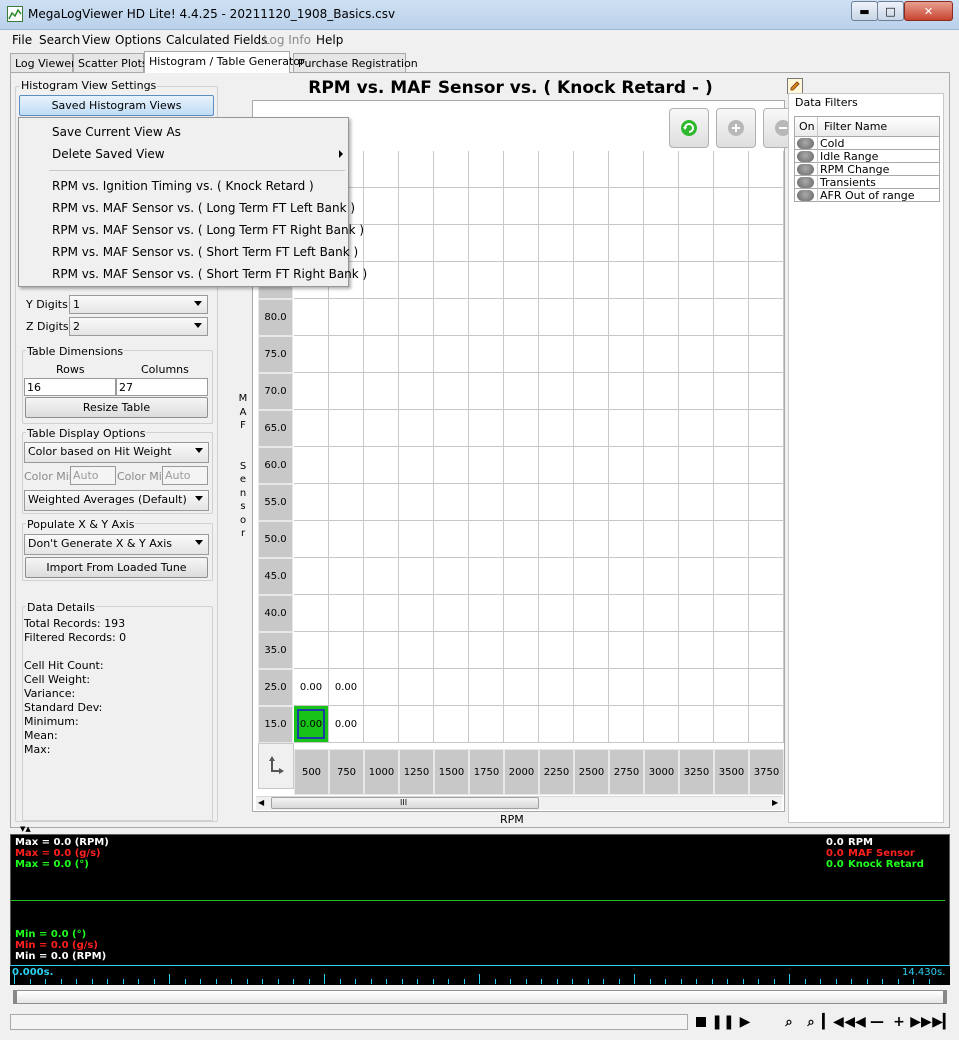 The width and height of the screenshot is (959, 1040). What do you see at coordinates (877, 1022) in the screenshot?
I see `minus-icon: —` at bounding box center [877, 1022].